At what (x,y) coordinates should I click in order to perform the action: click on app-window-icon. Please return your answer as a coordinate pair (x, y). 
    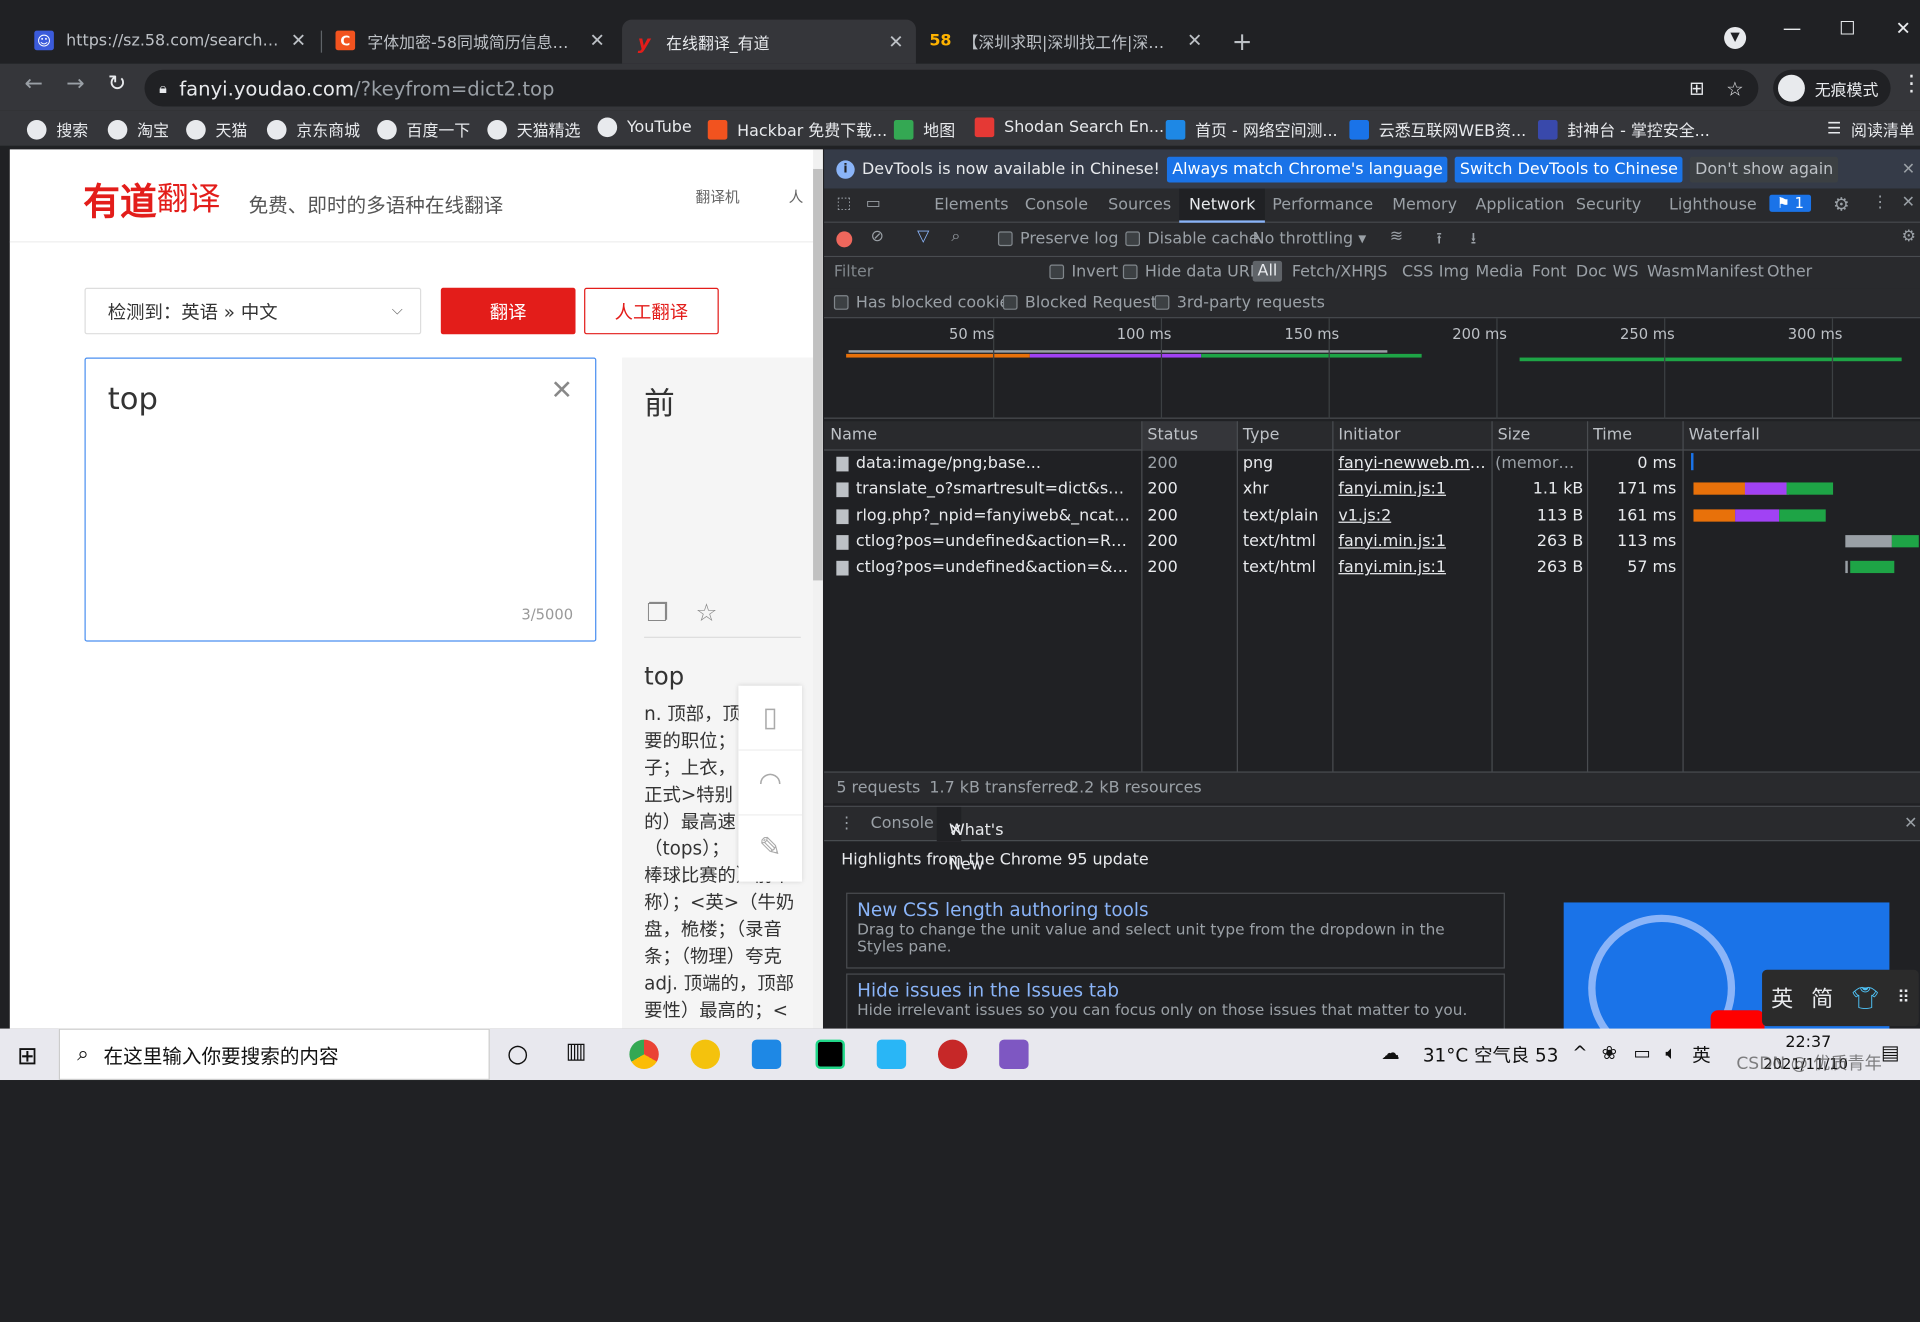
    Looking at the image, I should click on (891, 1054).